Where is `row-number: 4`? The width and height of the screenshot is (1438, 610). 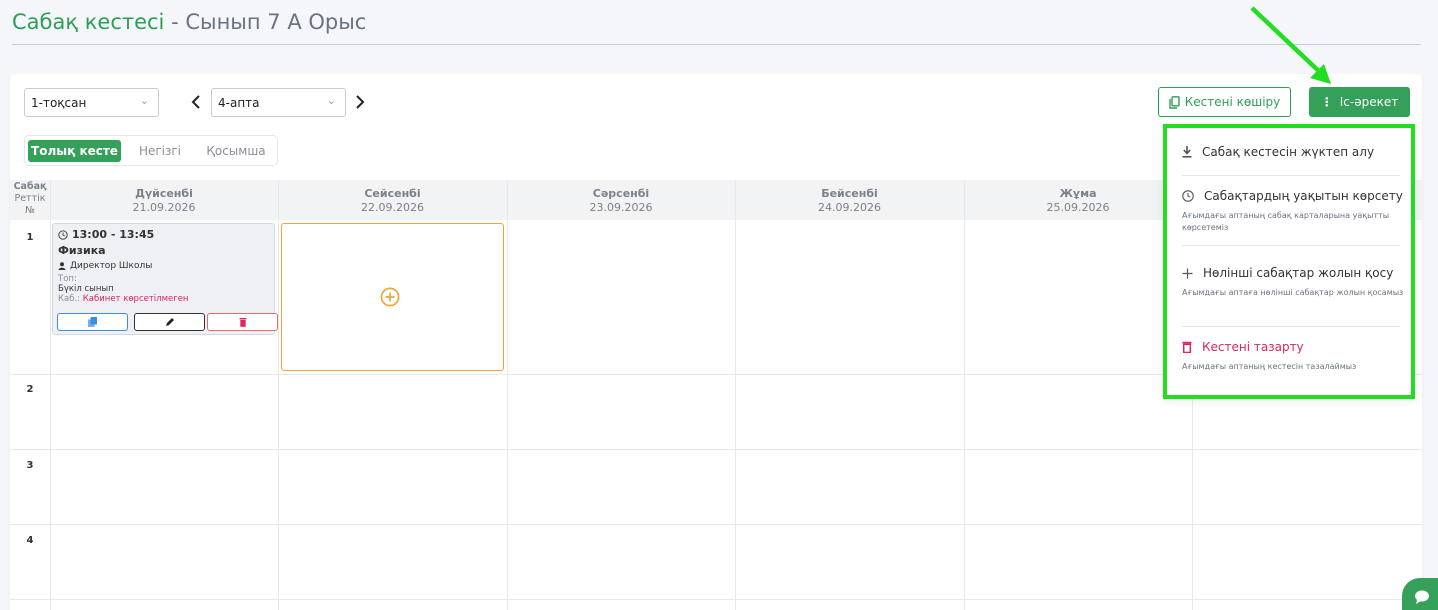
row-number: 4 is located at coordinates (30, 540).